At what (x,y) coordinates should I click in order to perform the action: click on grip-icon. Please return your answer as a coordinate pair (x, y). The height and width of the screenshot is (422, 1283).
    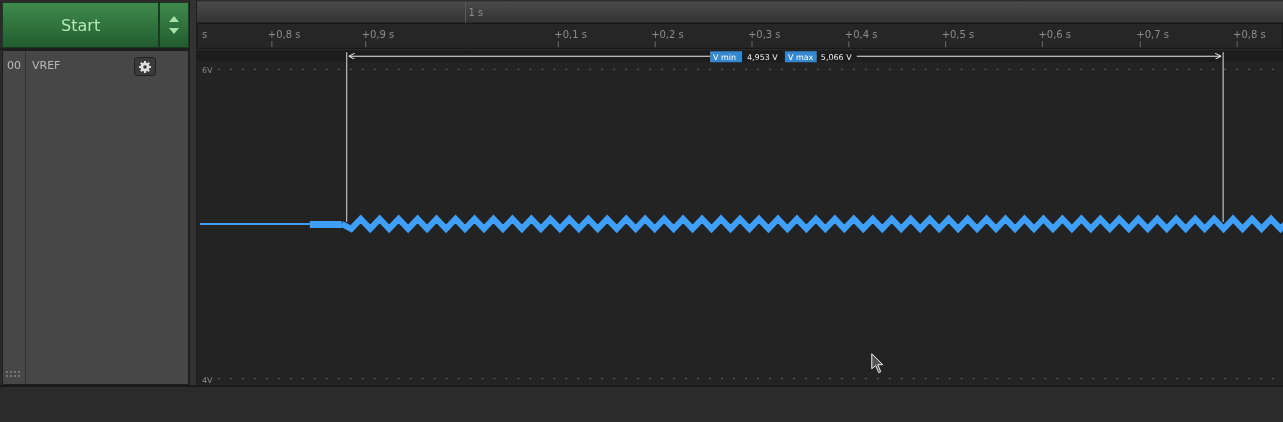
    Looking at the image, I should click on (14, 374).